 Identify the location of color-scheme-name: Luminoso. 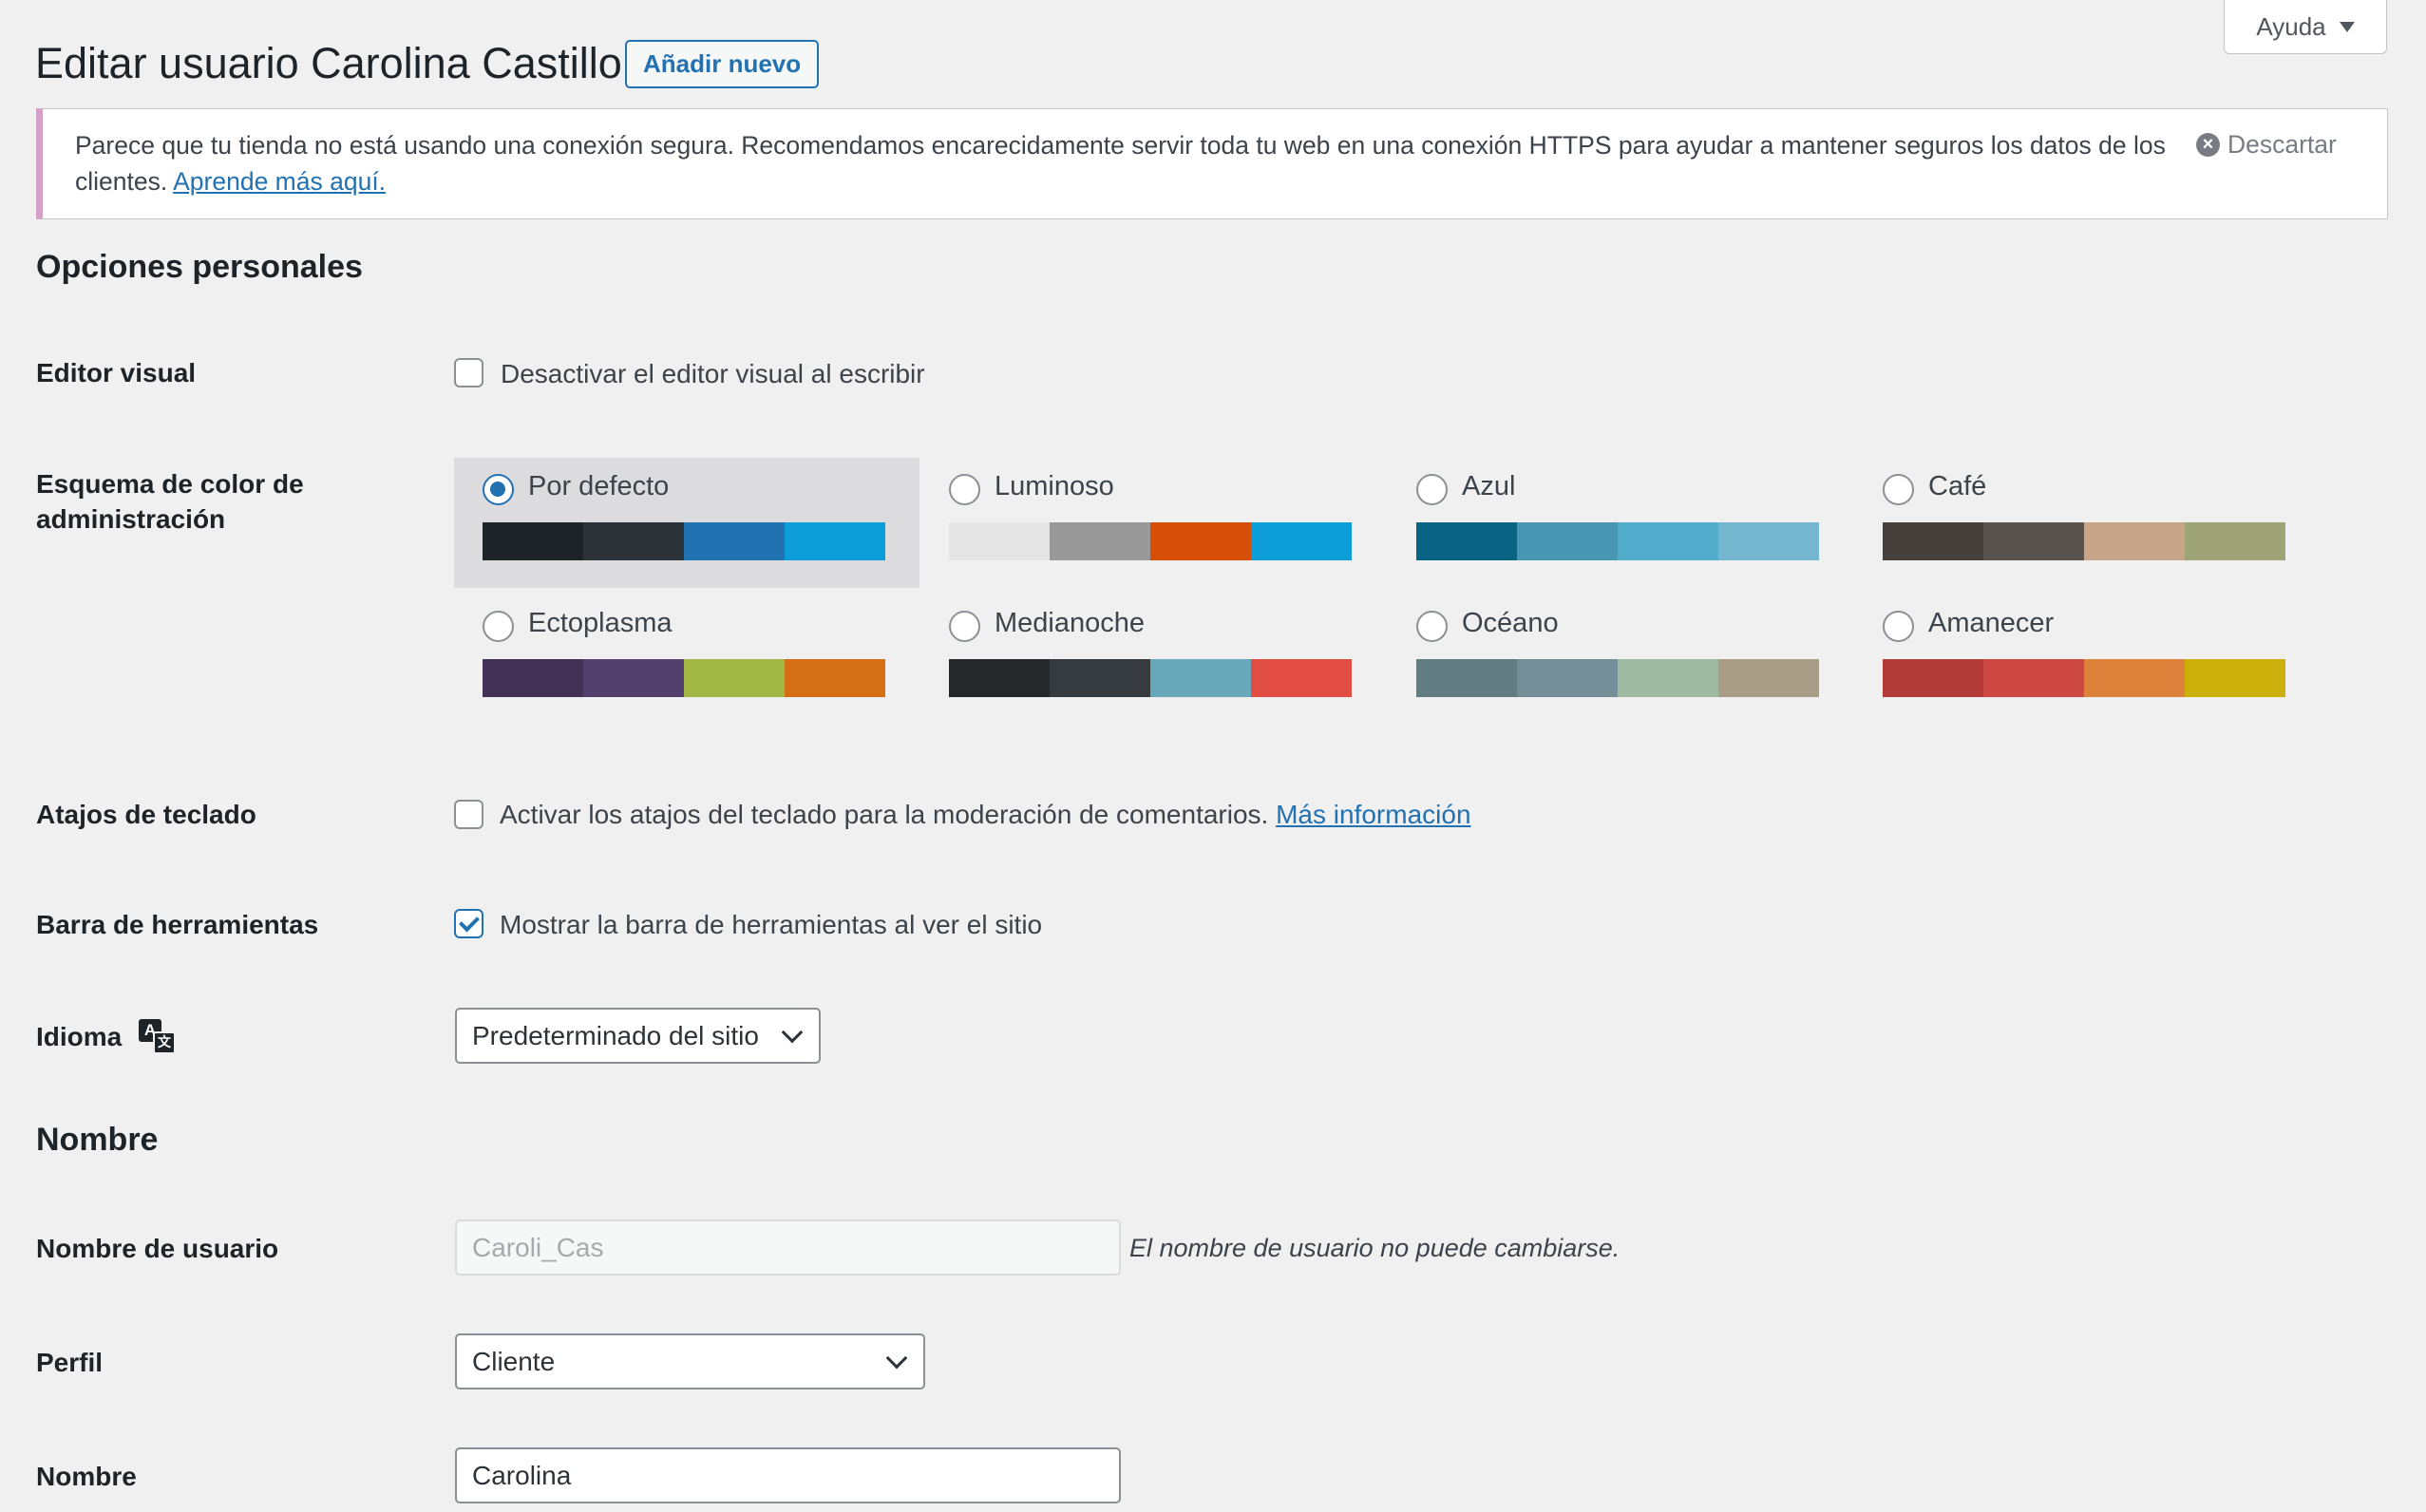
(1054, 486).